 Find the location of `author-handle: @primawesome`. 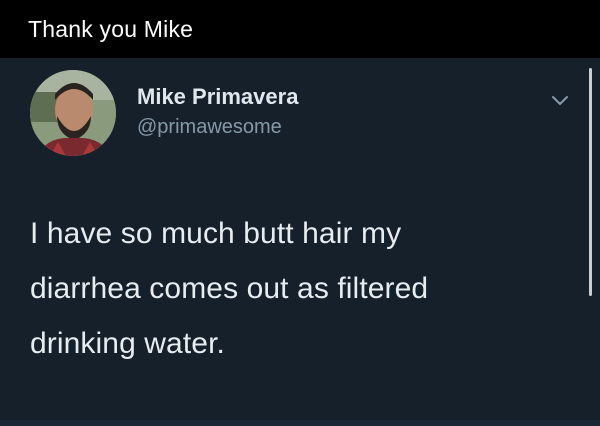

author-handle: @primawesome is located at coordinates (209, 127).